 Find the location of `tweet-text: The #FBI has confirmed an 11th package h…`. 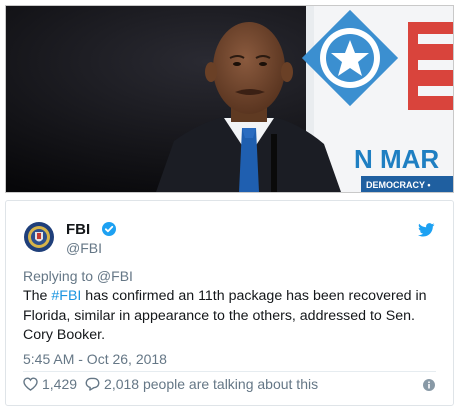

tweet-text: The #FBI has confirmed an 11th package h… is located at coordinates (233, 316).